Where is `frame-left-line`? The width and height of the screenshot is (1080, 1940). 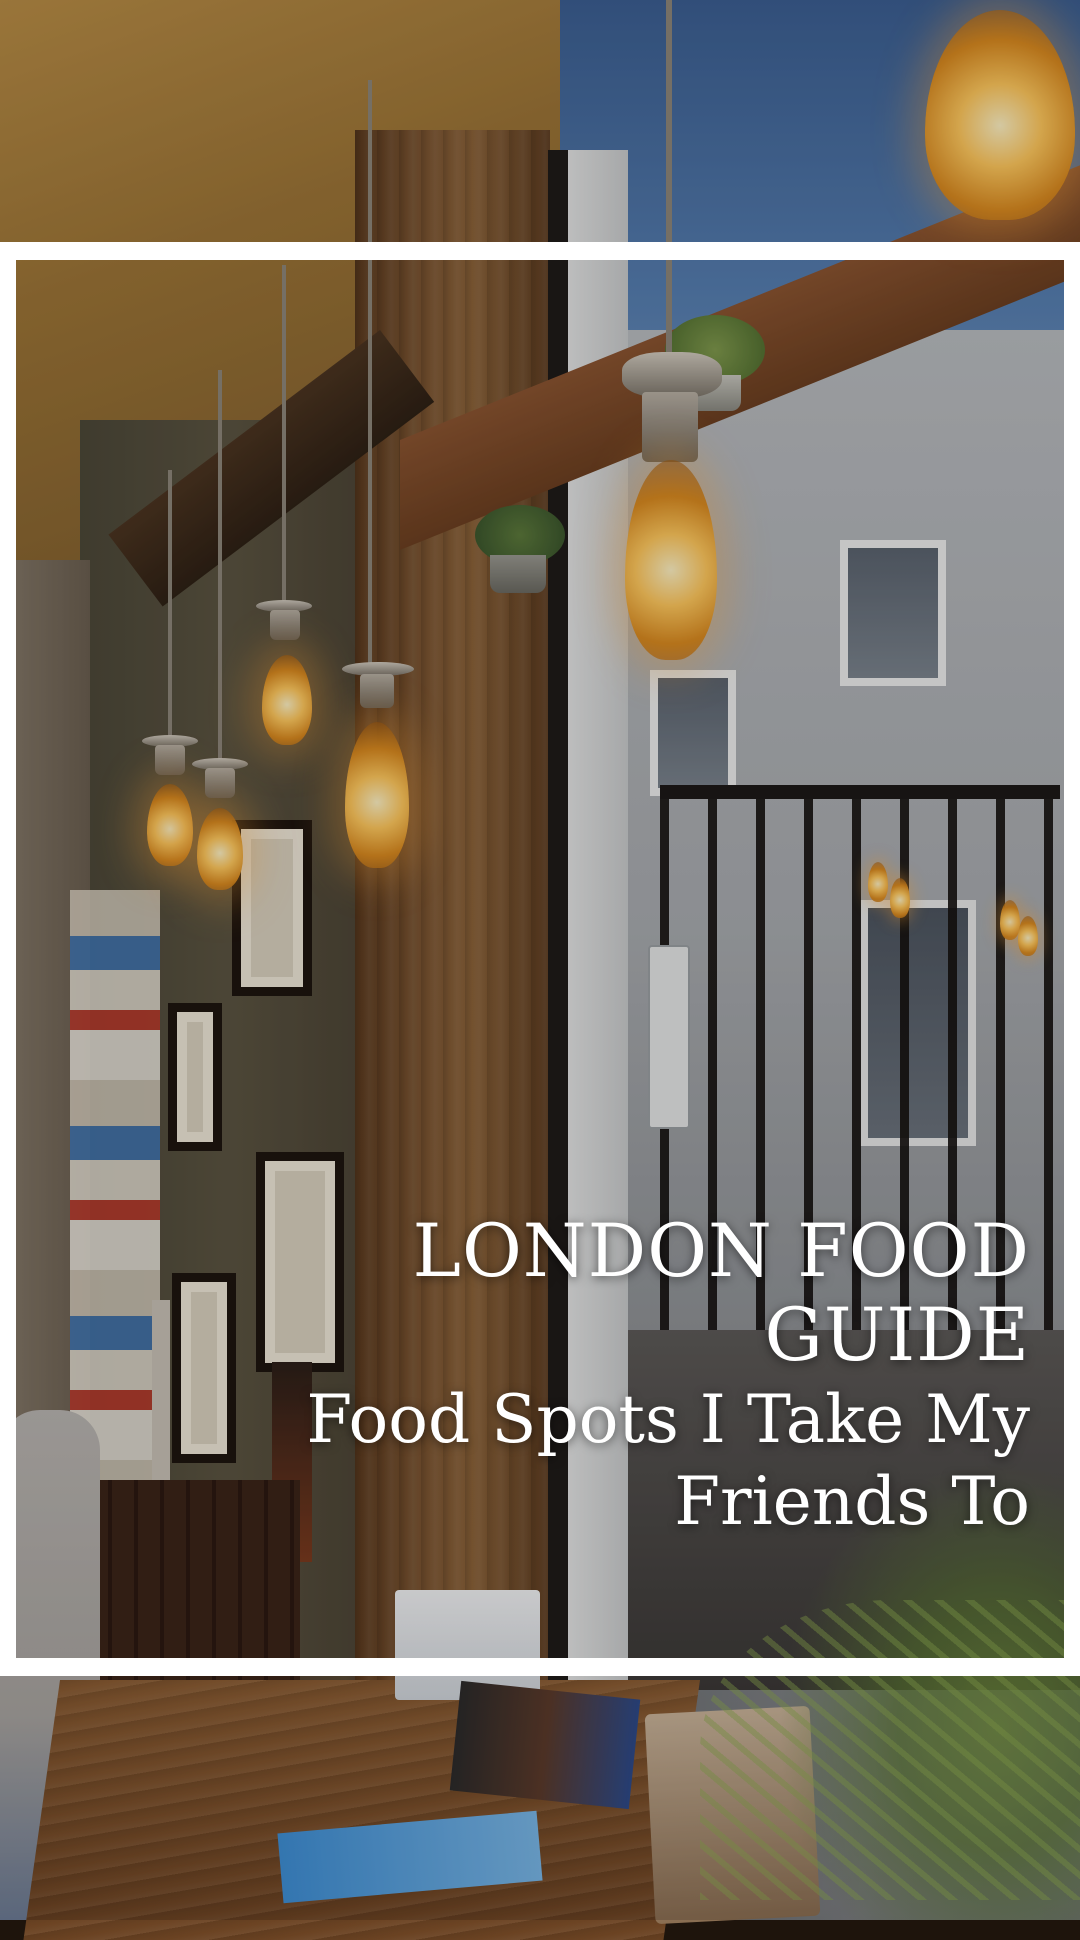 frame-left-line is located at coordinates (8, 959).